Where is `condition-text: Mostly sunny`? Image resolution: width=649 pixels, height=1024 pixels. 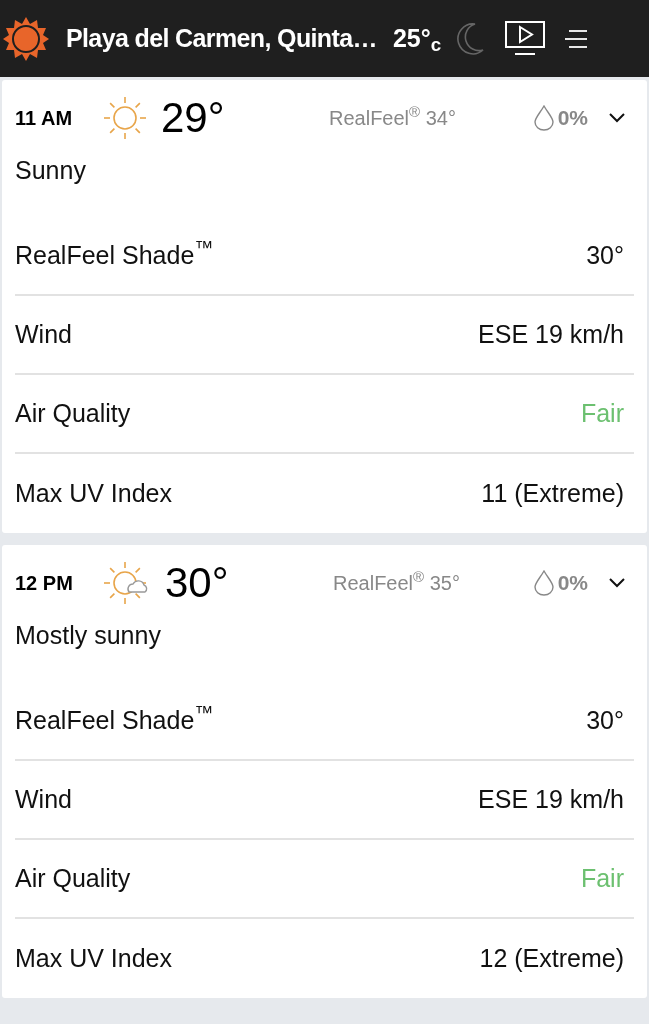
condition-text: Mostly sunny is located at coordinates (88, 636).